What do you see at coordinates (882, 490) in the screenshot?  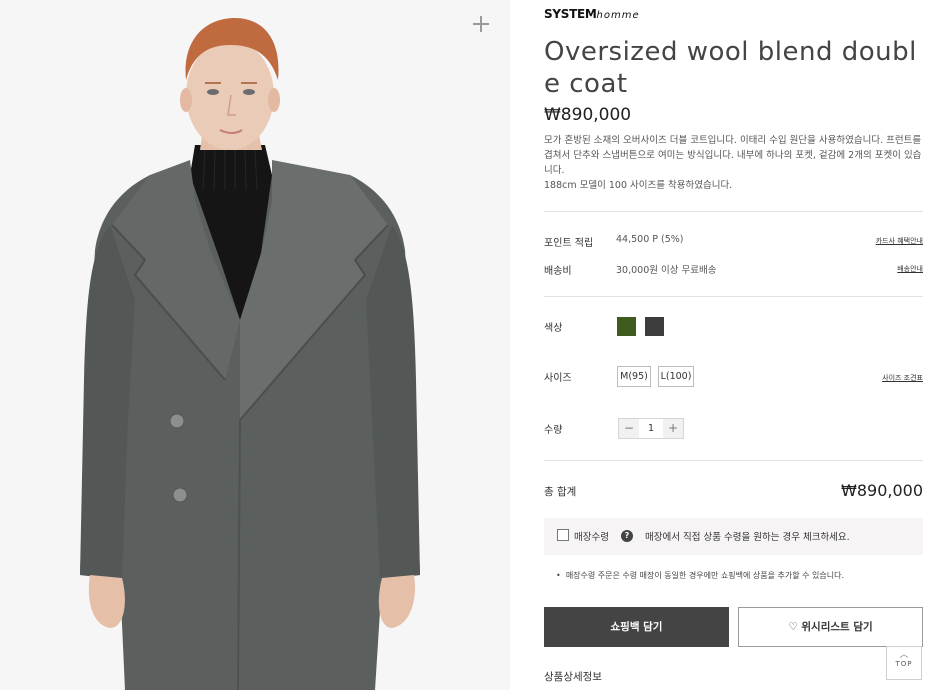 I see `total-price: ₩890,000` at bounding box center [882, 490].